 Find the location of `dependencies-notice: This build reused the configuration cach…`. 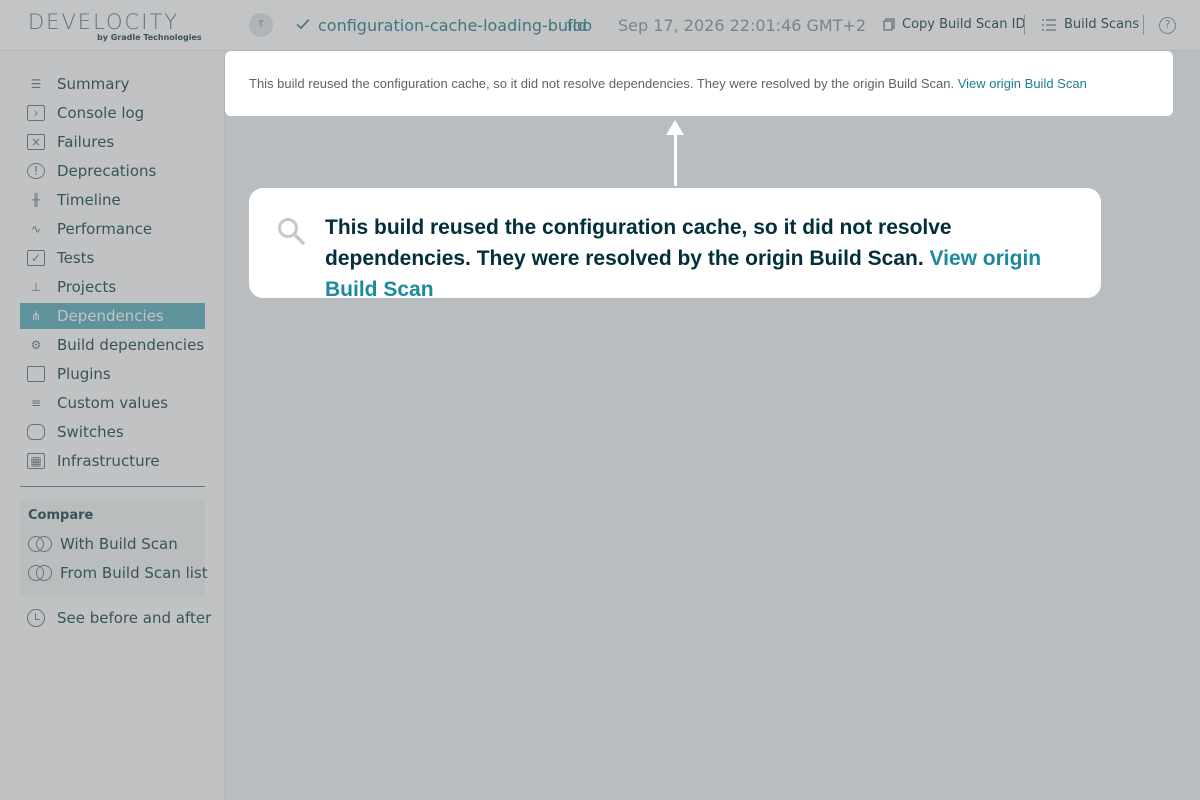

dependencies-notice: This build reused the configuration cach… is located at coordinates (699, 83).